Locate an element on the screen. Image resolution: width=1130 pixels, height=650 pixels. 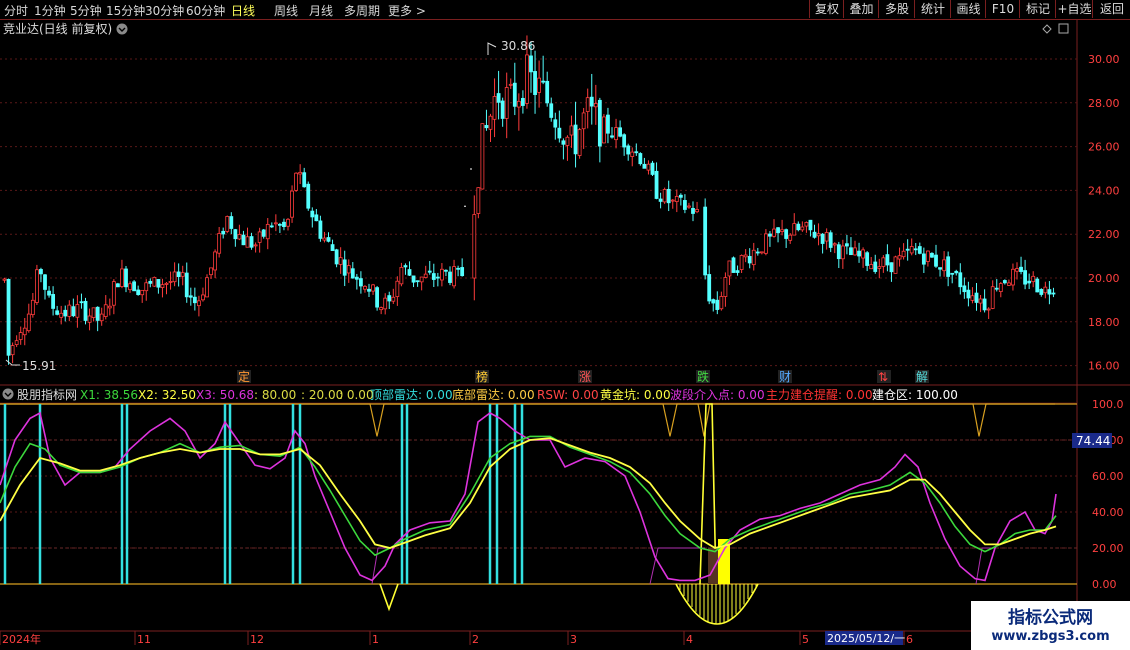
watermark-url: www.zbgs3.com is located at coordinates (1050, 636).